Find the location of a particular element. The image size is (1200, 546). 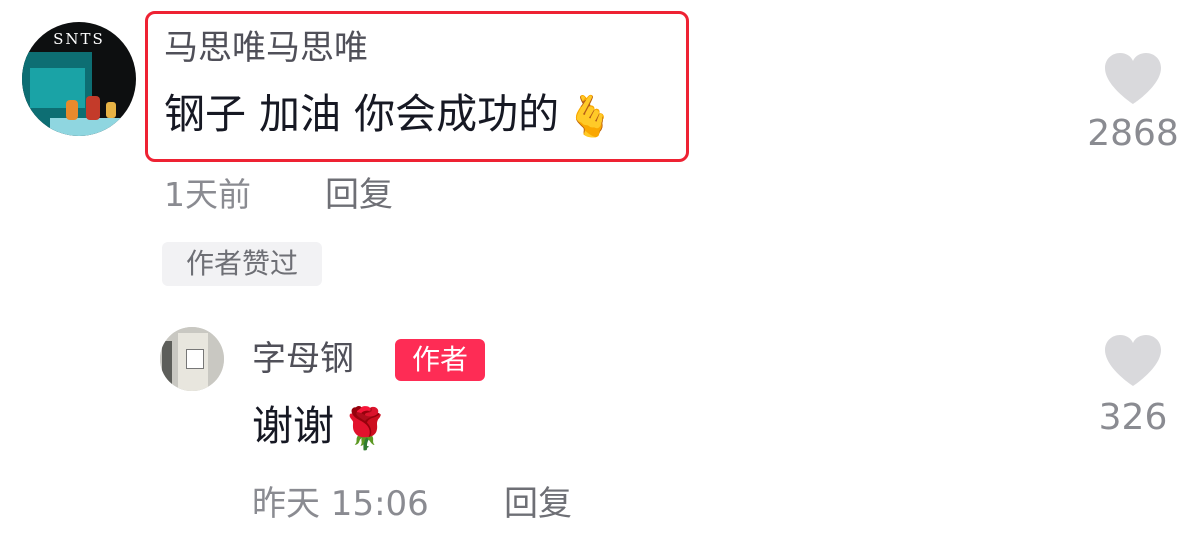

comment-text-line: 钢子 加油 你会成功的 🫰 is located at coordinates (389, 115).